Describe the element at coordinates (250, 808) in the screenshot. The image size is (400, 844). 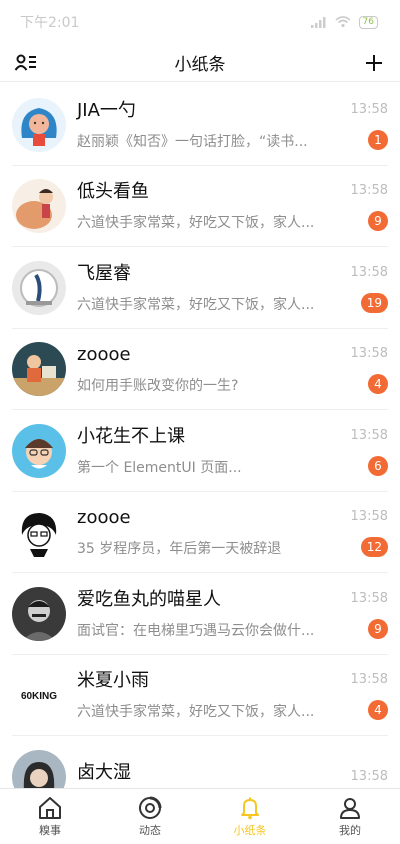
I see `bell-icon` at that location.